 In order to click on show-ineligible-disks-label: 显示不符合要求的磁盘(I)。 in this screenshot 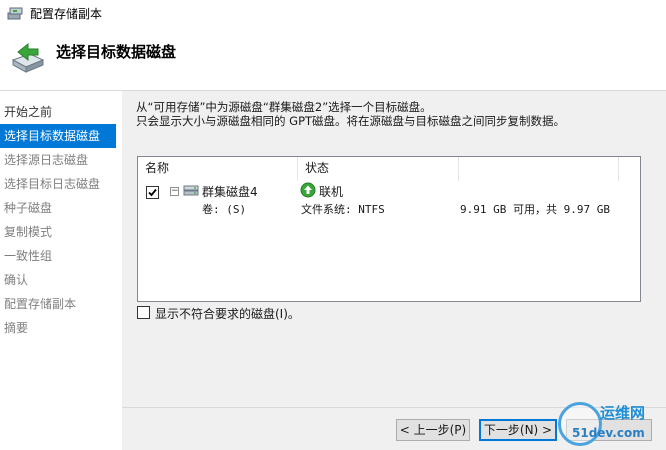, I will do `click(227, 313)`.